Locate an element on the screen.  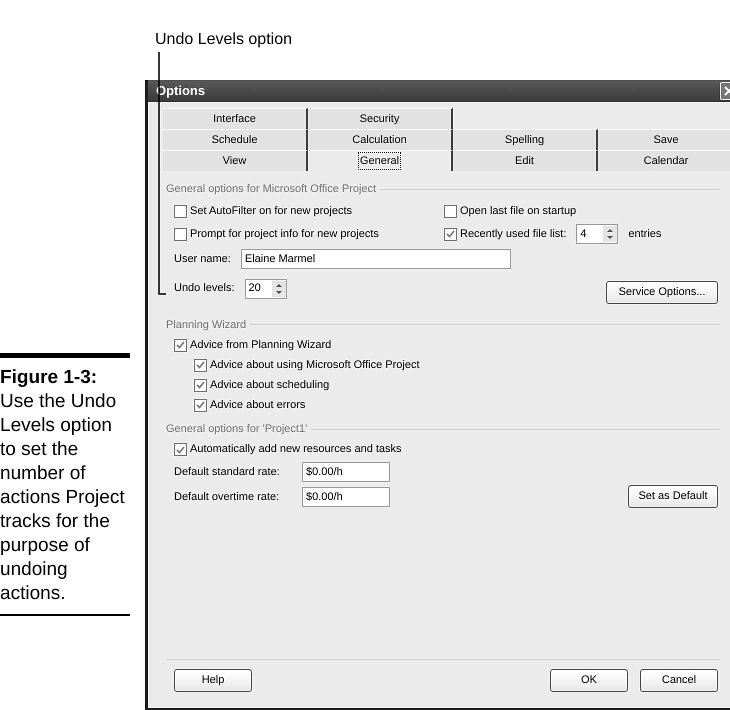
spin-field: 4 is located at coordinates (597, 234).